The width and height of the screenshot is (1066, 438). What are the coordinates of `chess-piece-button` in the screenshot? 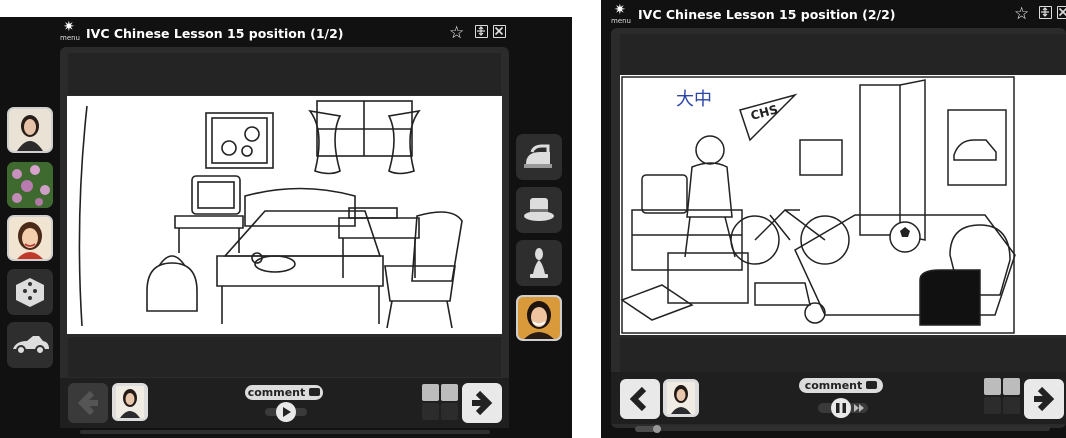 It's located at (539, 263).